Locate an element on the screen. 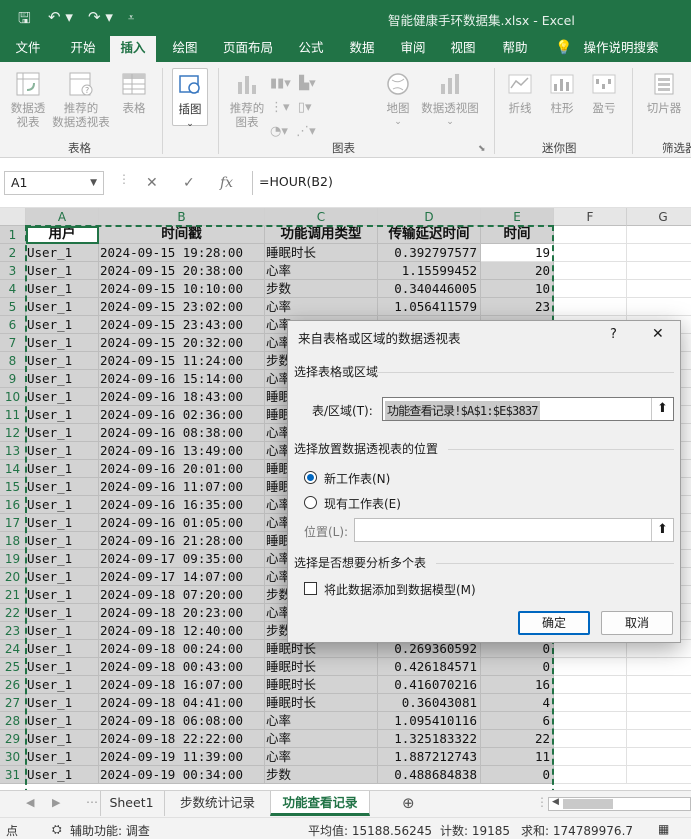 This screenshot has width=691, height=839. row-header: 11 is located at coordinates (13, 415).